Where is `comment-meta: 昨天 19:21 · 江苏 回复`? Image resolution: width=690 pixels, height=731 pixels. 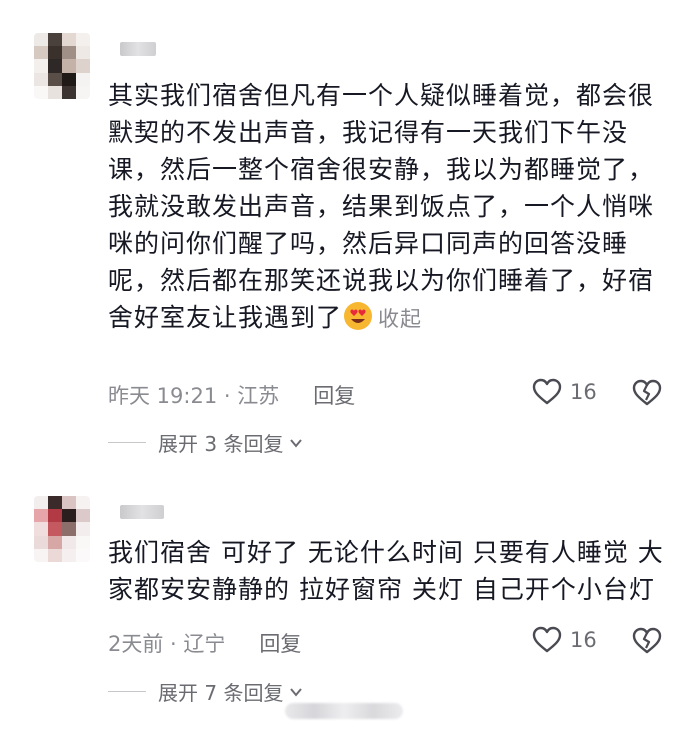
comment-meta: 昨天 19:21 · 江苏 回复 is located at coordinates (231, 395).